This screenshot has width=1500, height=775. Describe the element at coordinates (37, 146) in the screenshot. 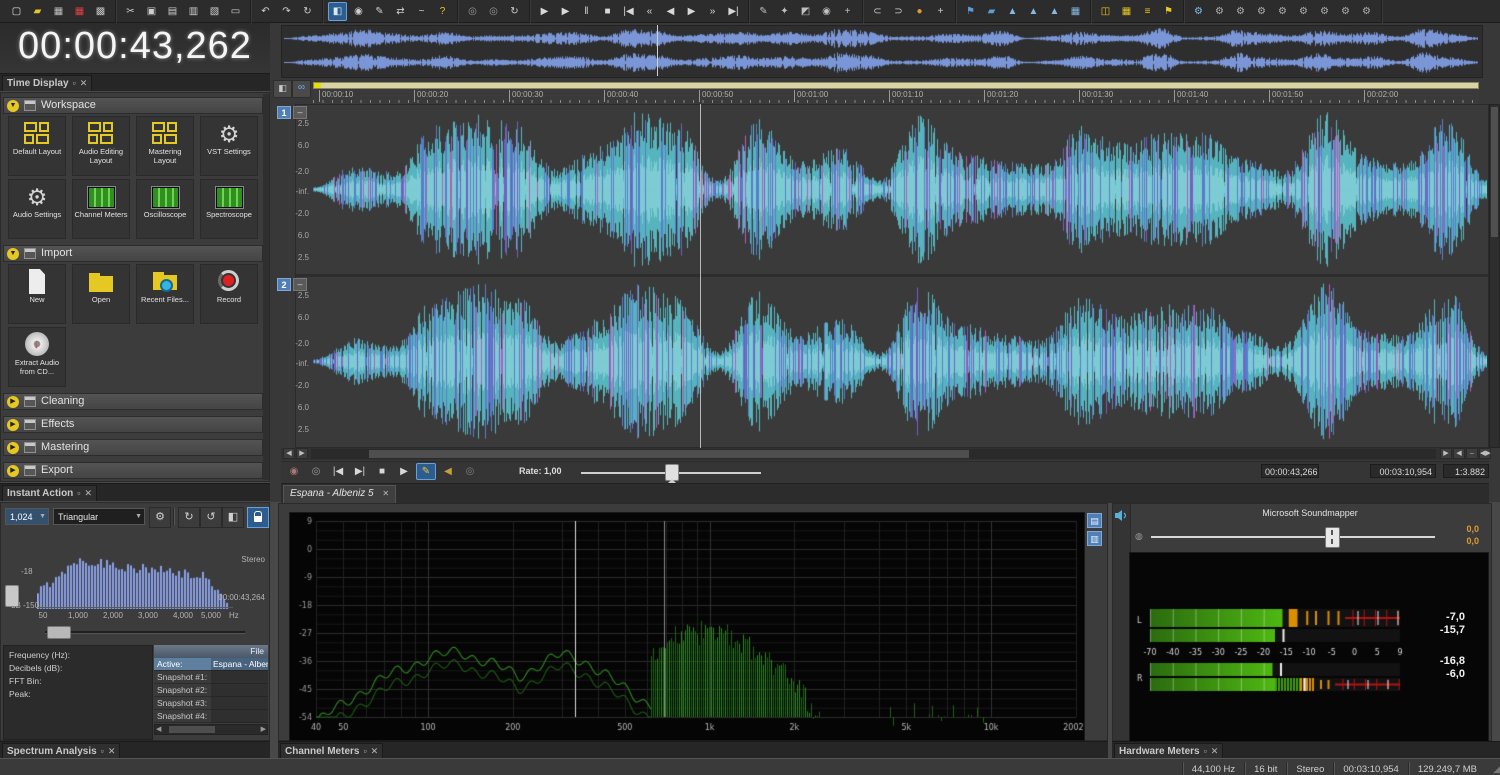

I see `action-tile-default-layout: Default Layout` at that location.